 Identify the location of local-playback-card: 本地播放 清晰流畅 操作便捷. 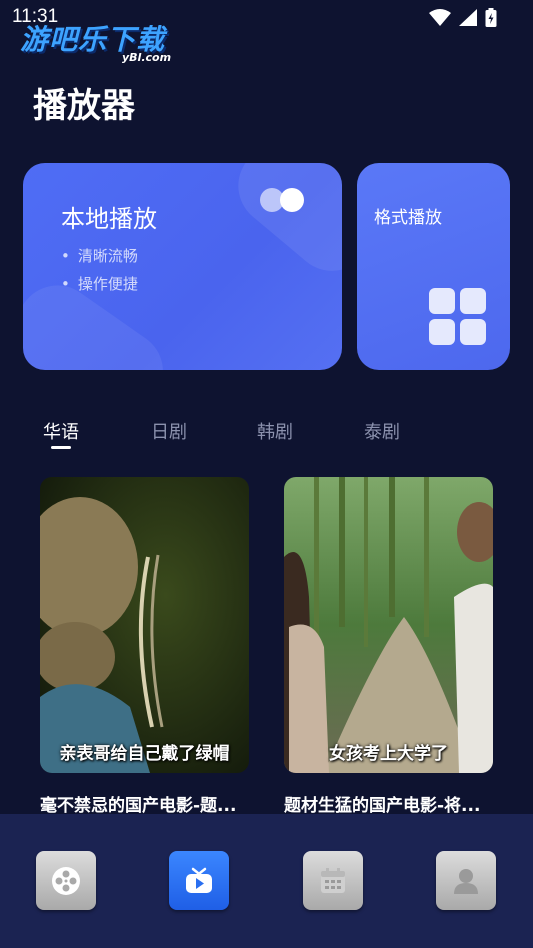
(182, 266).